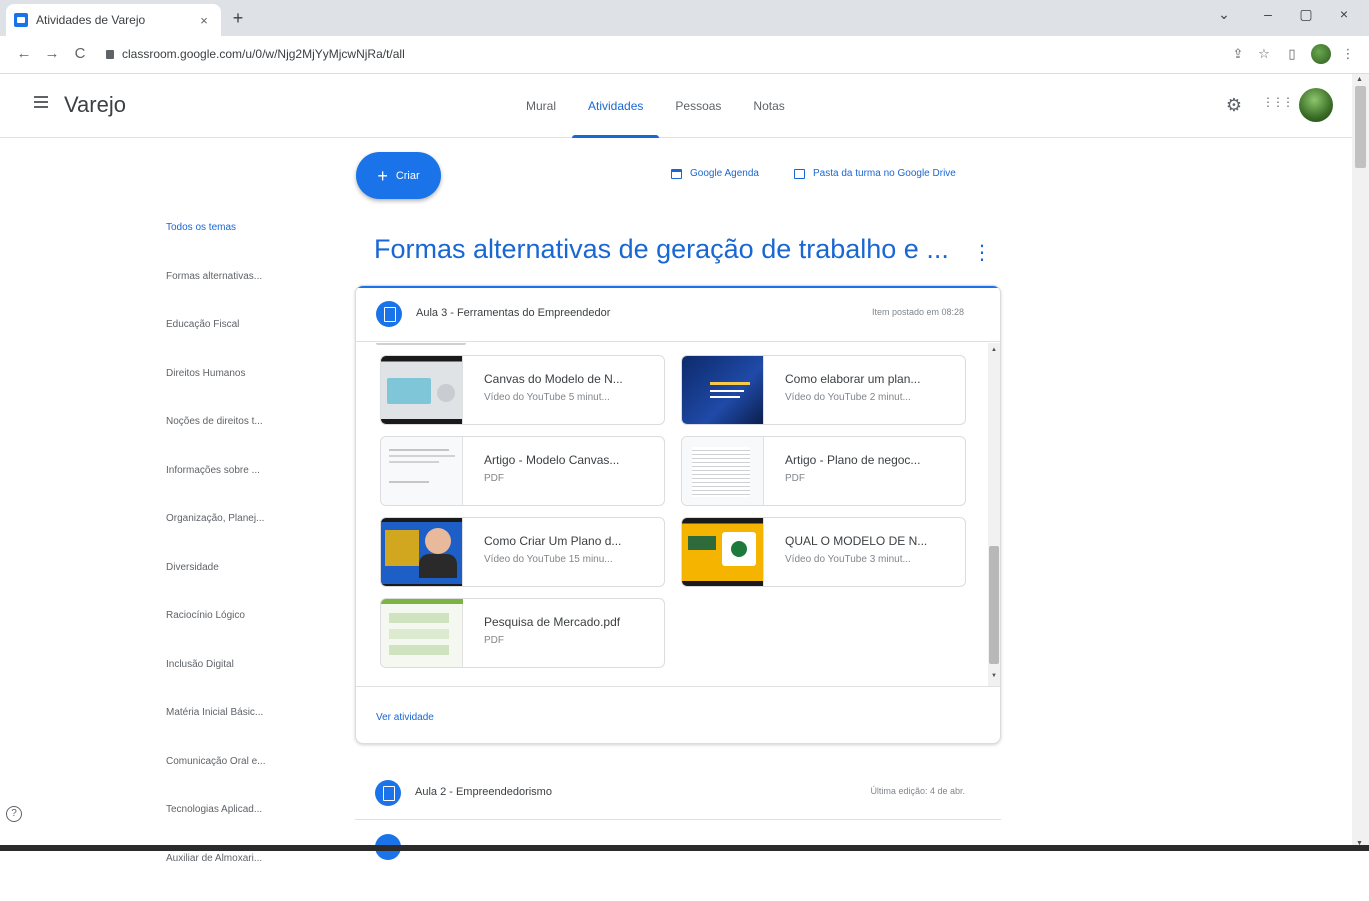 This screenshot has width=1369, height=901. I want to click on class-name: Varejo, so click(95, 105).